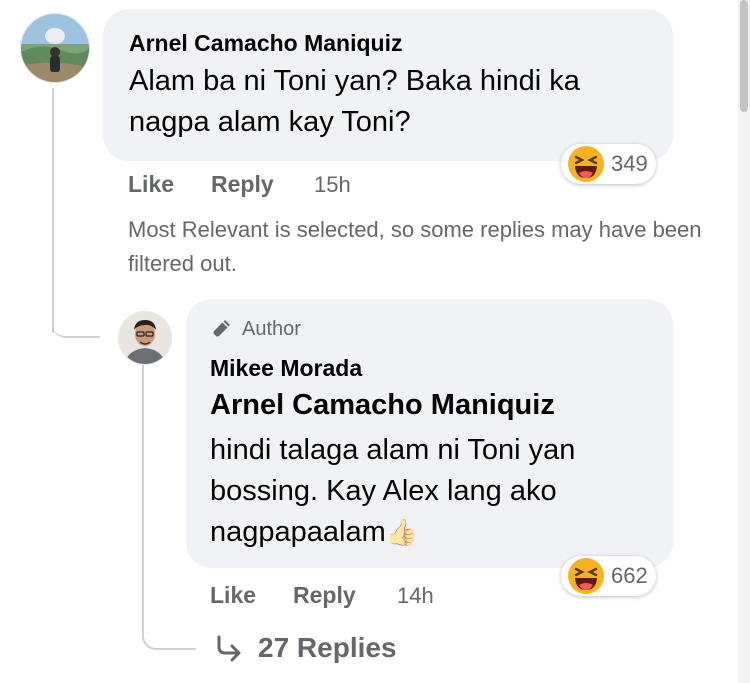 The height and width of the screenshot is (683, 750). I want to click on author-badge-label: Author, so click(271, 328).